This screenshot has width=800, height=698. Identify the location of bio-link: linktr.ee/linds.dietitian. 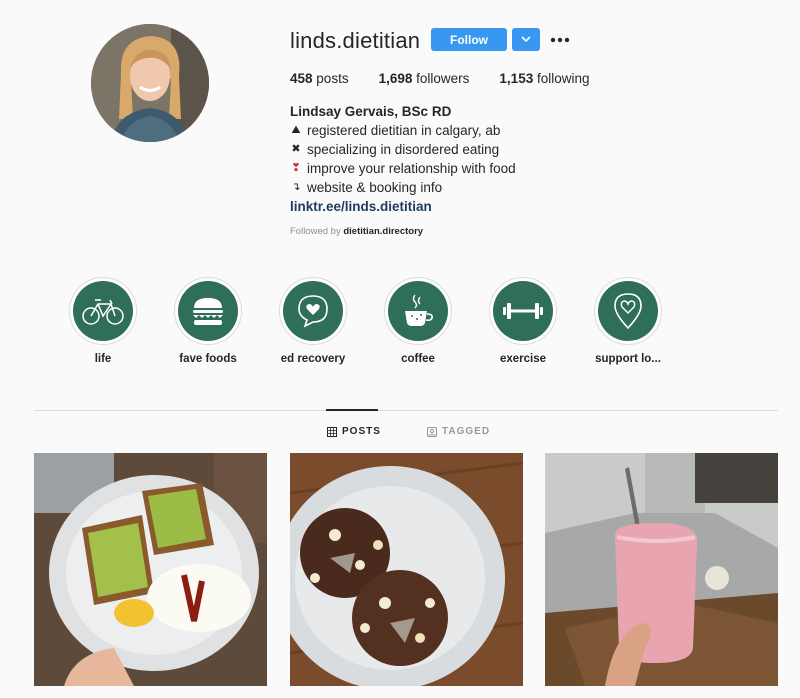
(403, 206).